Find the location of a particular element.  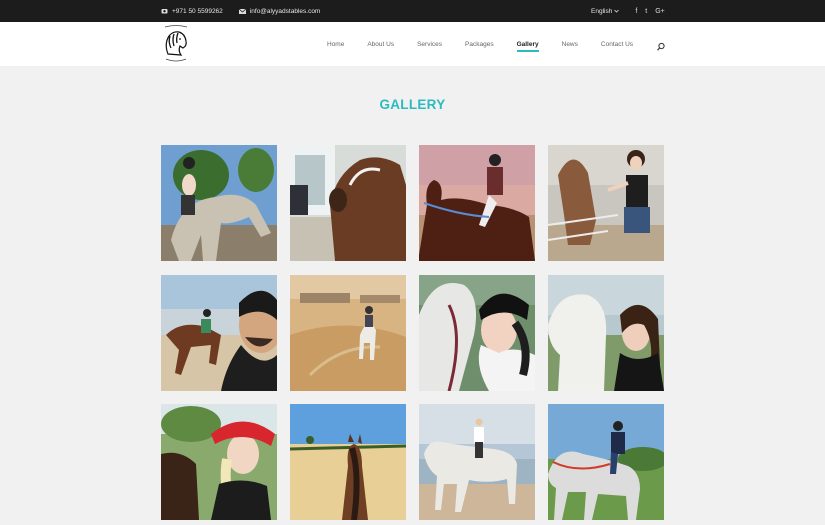

search-icon is located at coordinates (661, 45).